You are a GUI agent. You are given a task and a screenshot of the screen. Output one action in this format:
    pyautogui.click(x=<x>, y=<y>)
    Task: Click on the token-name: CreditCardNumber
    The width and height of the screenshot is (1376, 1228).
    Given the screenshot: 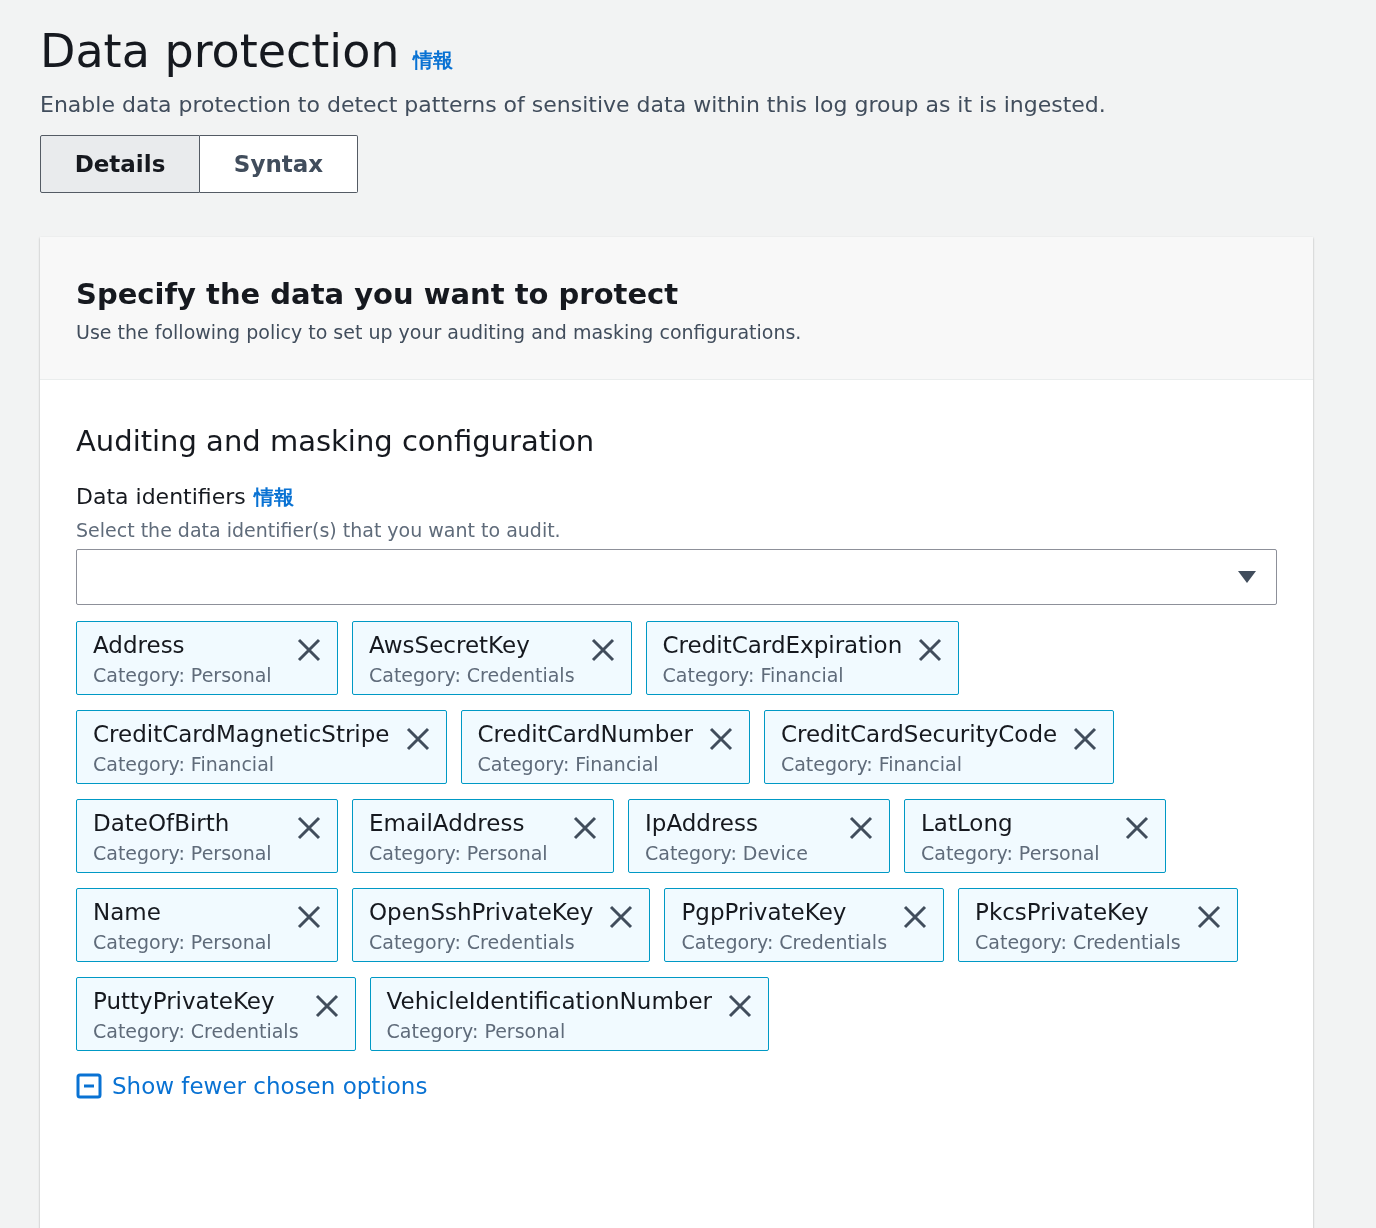 What is the action you would take?
    pyautogui.click(x=585, y=734)
    